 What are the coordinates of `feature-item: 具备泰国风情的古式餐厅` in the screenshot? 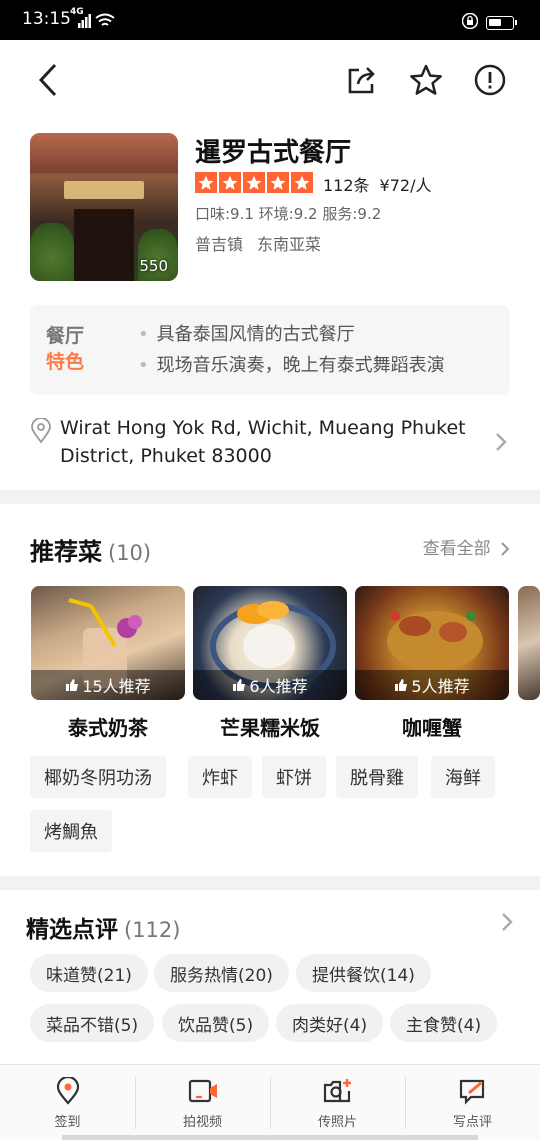 It's located at (291, 334).